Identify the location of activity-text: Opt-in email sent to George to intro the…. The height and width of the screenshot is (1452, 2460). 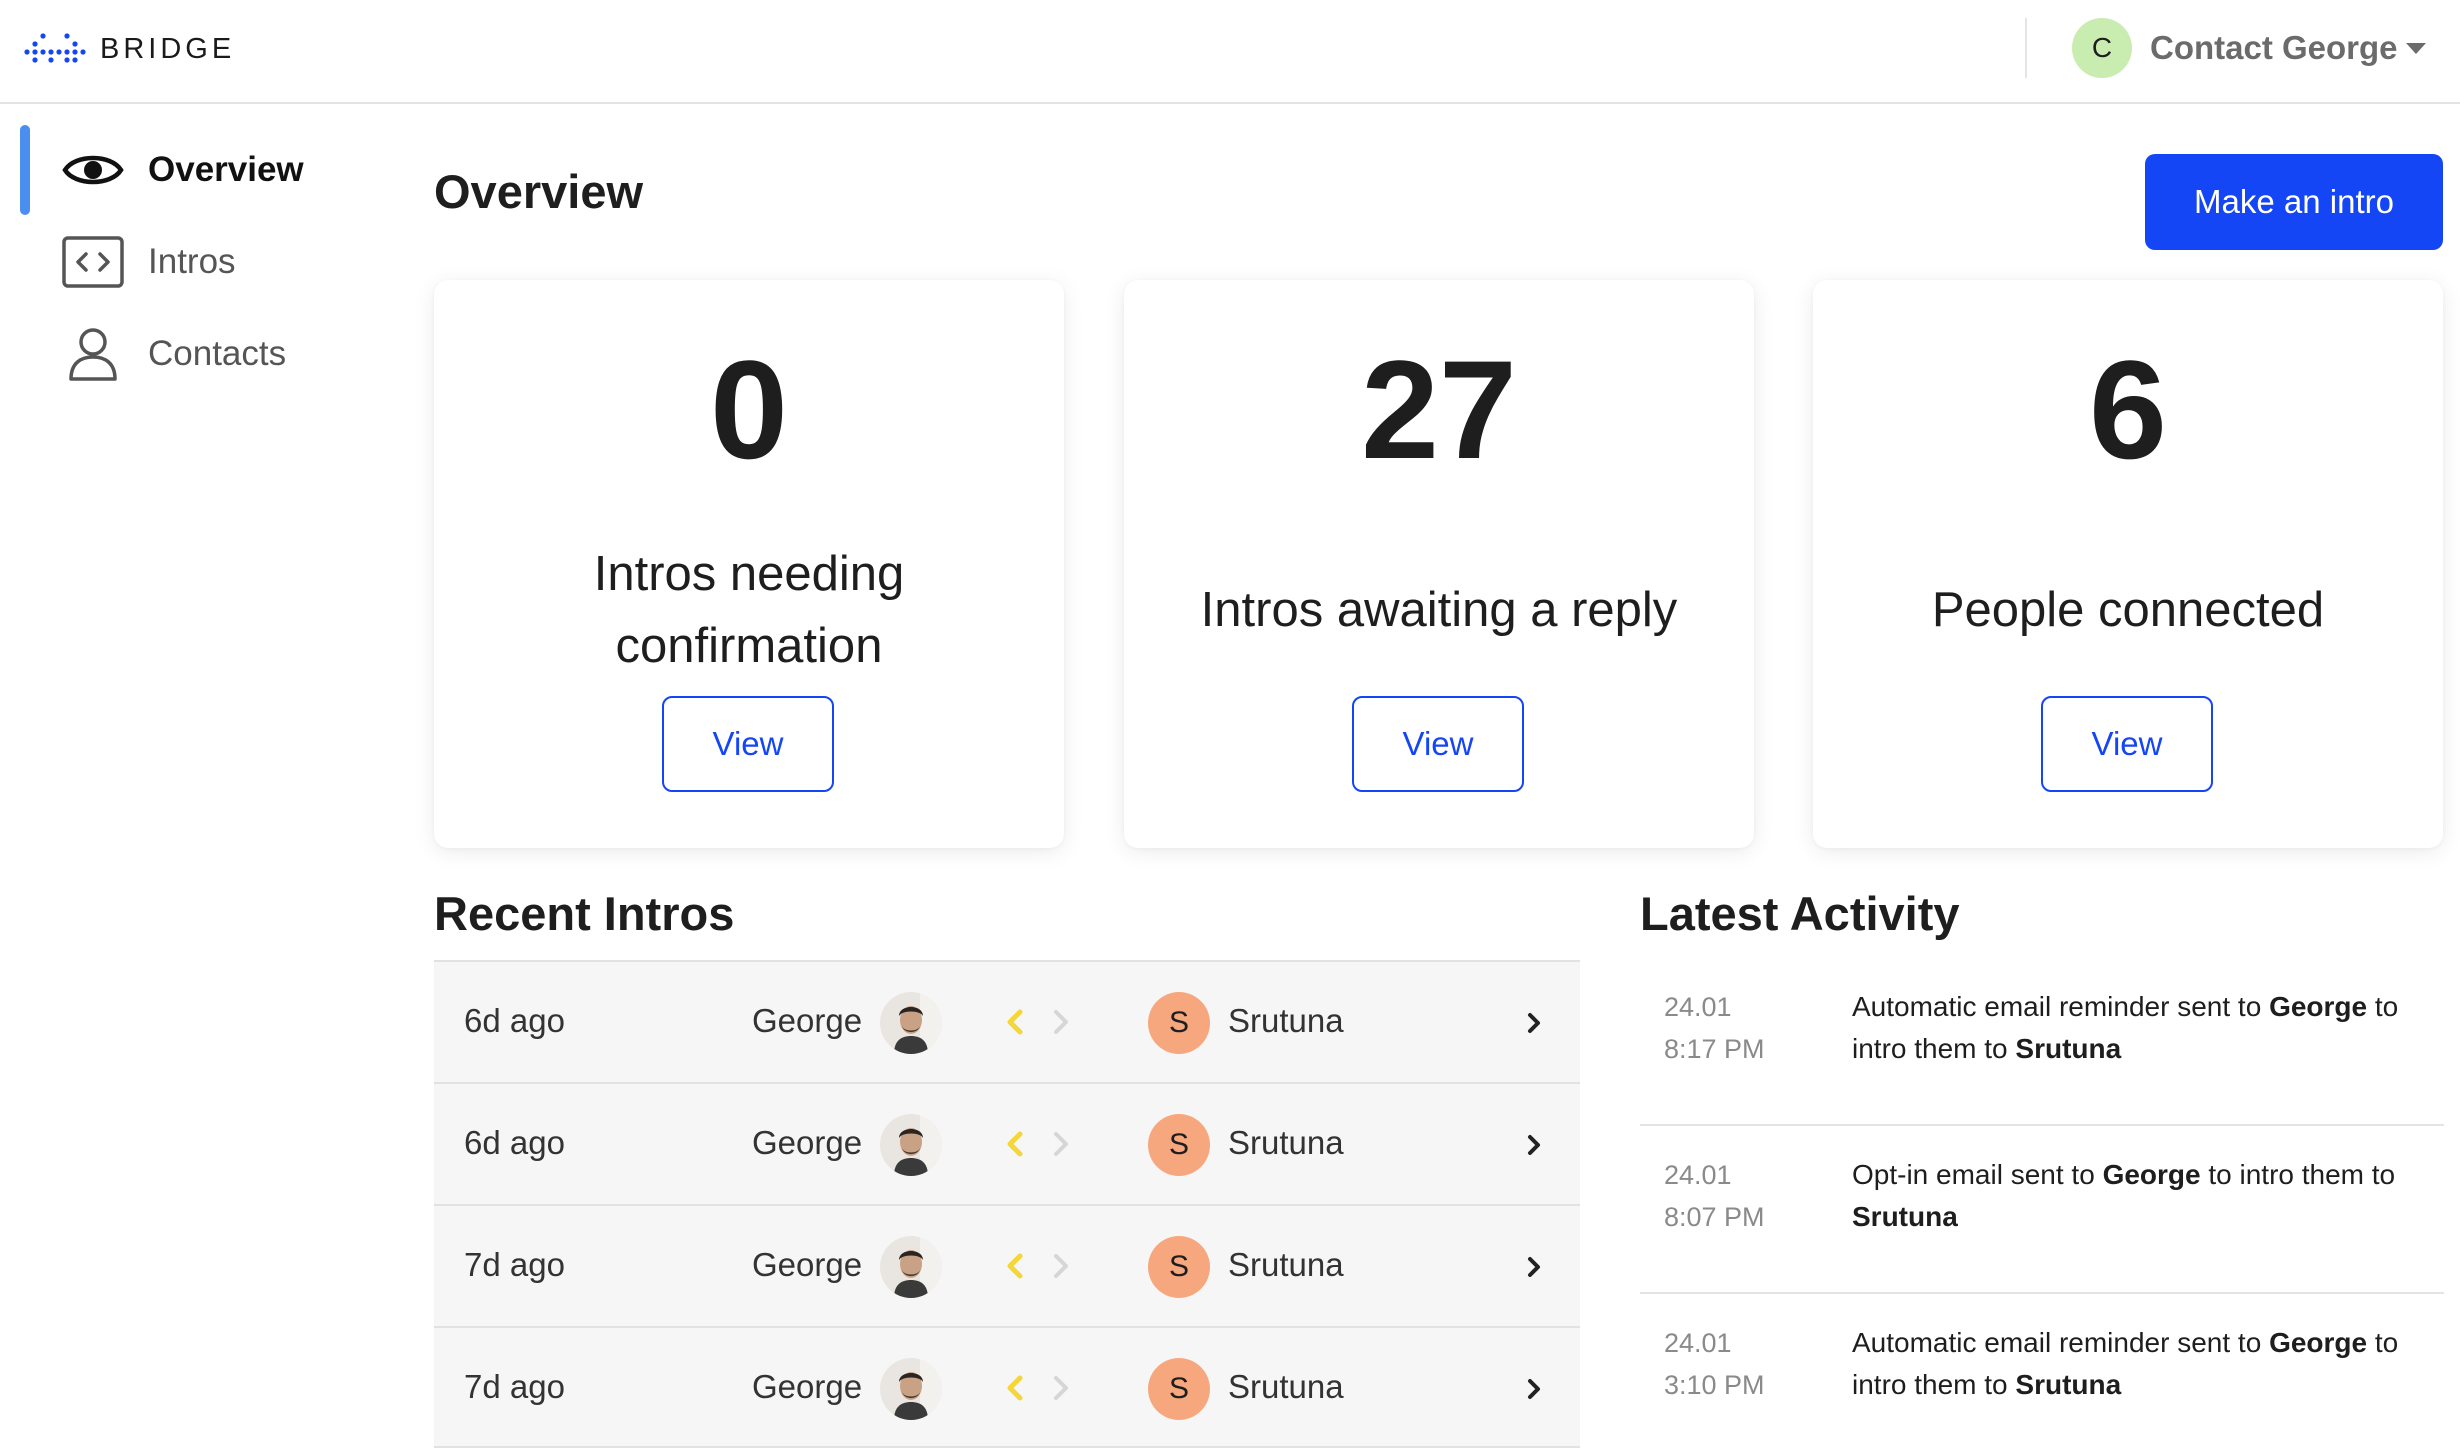
(2142, 1196).